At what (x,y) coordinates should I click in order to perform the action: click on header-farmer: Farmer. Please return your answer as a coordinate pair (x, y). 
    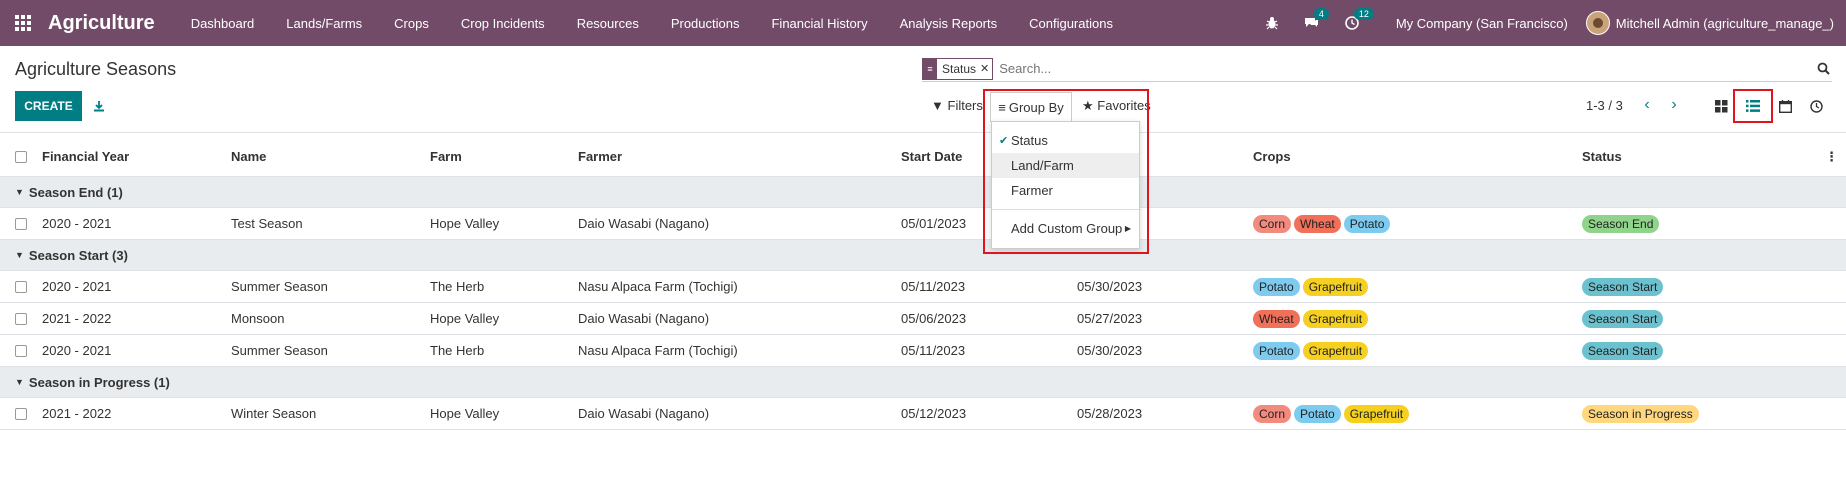
    Looking at the image, I should click on (600, 156).